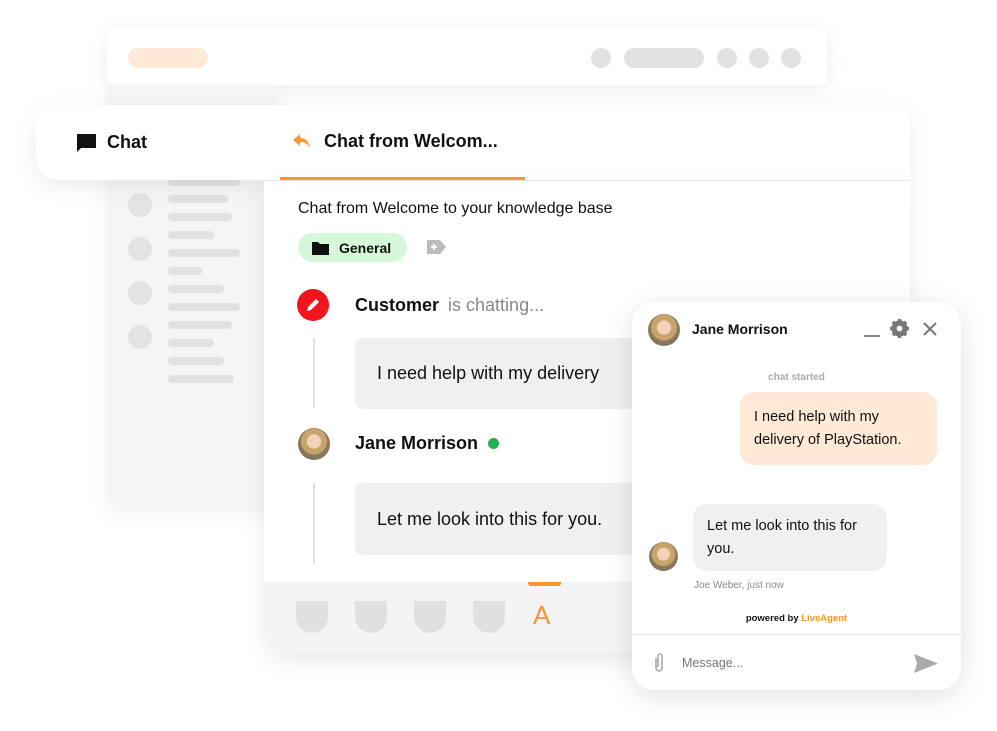 Image resolution: width=997 pixels, height=731 pixels. Describe the element at coordinates (792, 663) in the screenshot. I see `message-input` at that location.